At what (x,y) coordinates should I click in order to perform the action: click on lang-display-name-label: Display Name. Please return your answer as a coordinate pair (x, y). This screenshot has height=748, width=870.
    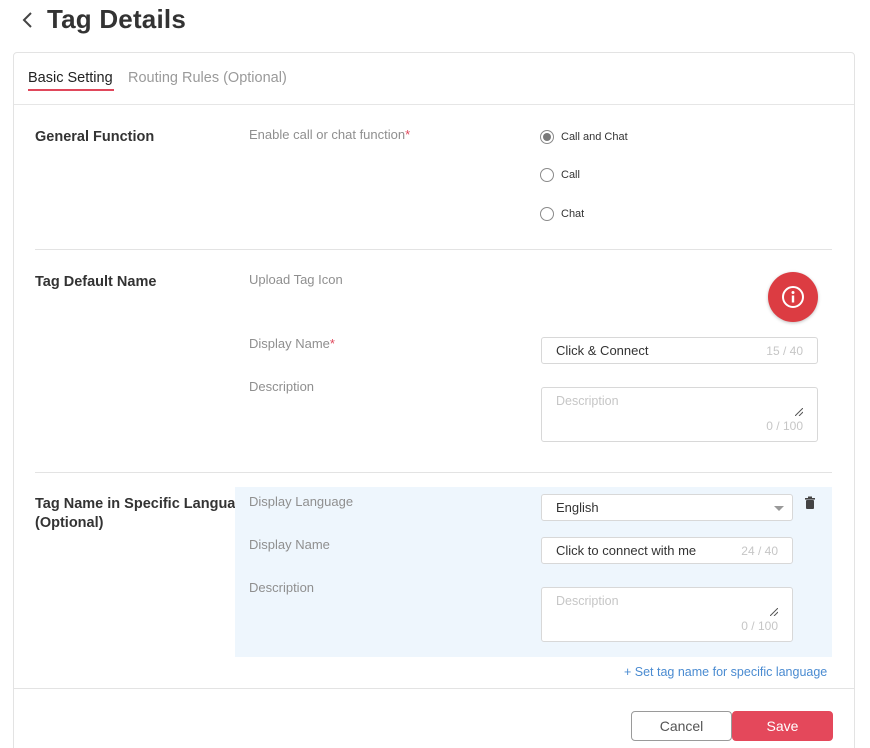
    Looking at the image, I should click on (289, 544).